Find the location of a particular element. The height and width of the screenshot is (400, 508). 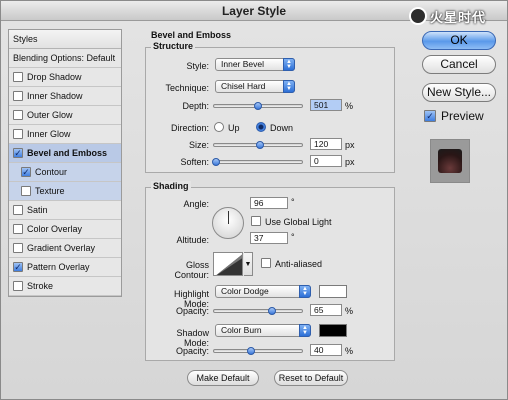

ok-button: OK is located at coordinates (459, 40).